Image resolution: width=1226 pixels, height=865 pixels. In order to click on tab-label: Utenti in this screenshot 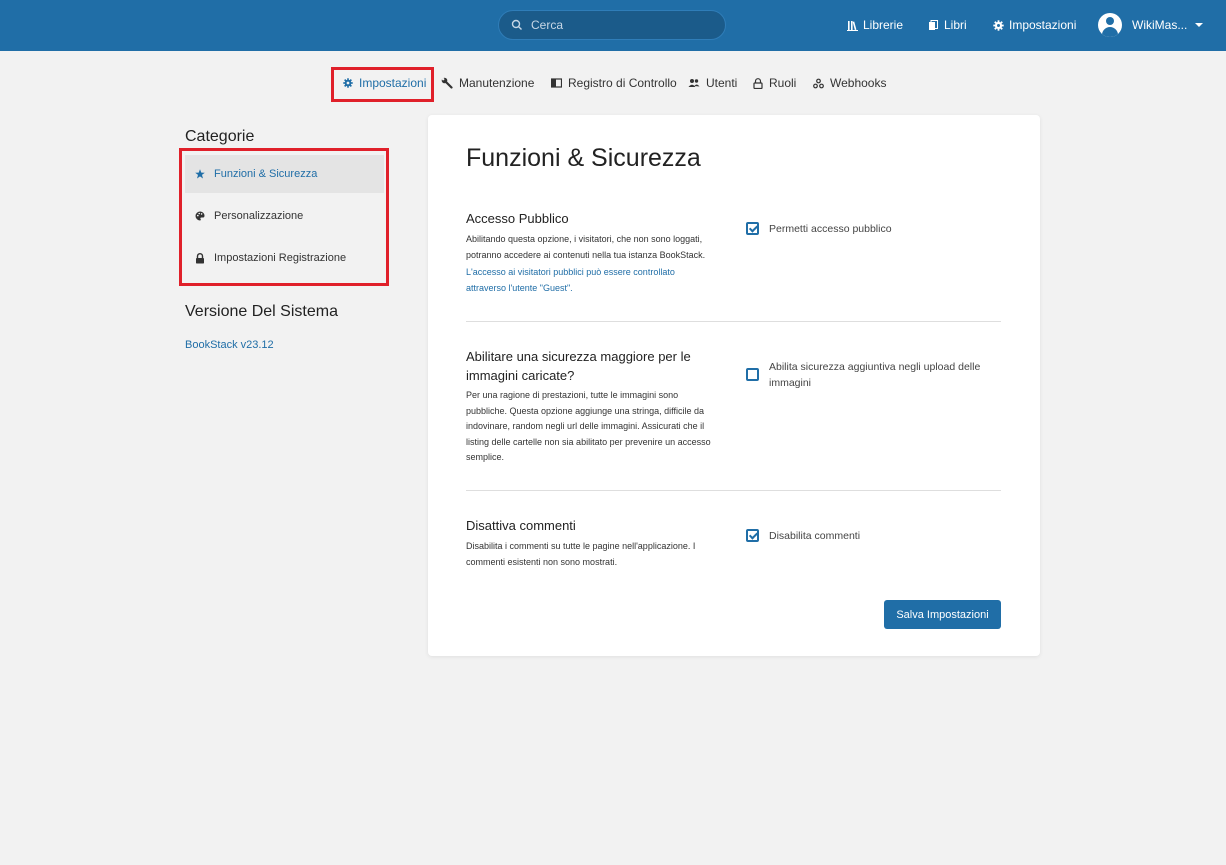, I will do `click(722, 83)`.